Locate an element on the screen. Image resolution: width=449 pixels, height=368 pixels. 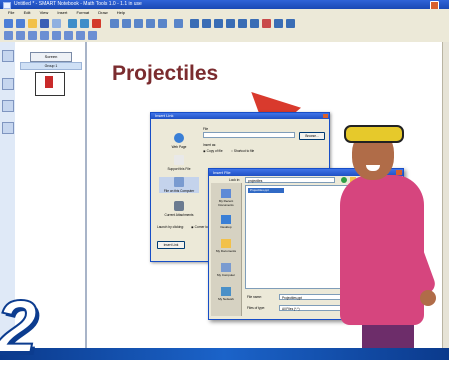
page-title: Projectiles is located at coordinates (165, 74).